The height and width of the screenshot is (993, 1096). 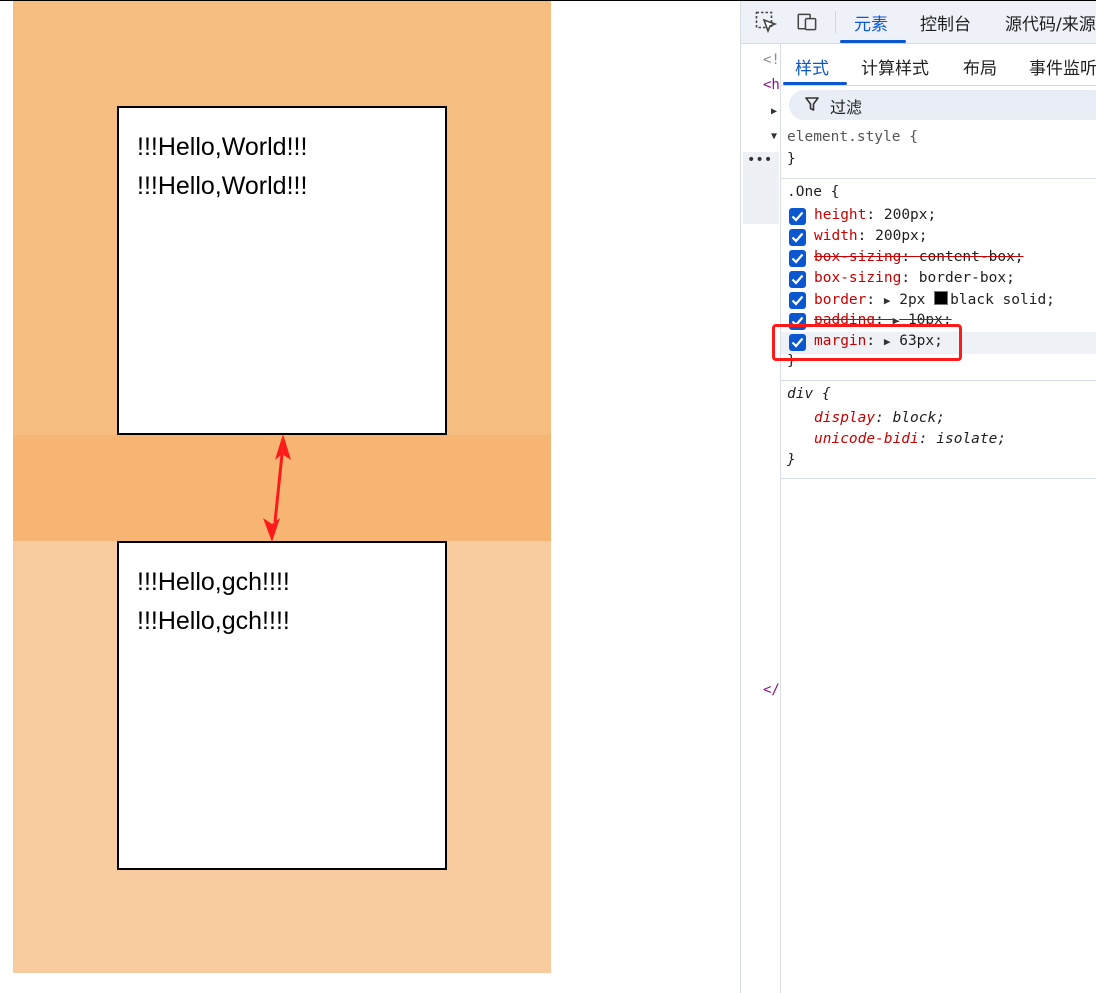 What do you see at coordinates (846, 107) in the screenshot?
I see `filter-placeholder: 过滤` at bounding box center [846, 107].